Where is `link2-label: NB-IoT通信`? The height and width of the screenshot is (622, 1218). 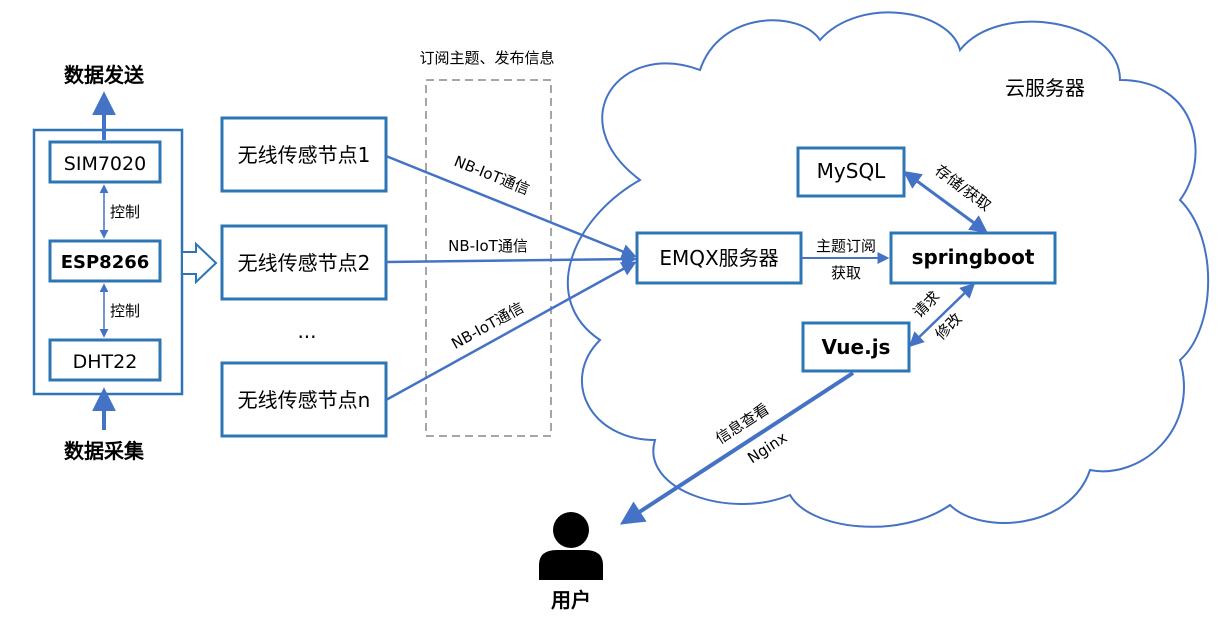 link2-label: NB-IoT通信 is located at coordinates (488, 246).